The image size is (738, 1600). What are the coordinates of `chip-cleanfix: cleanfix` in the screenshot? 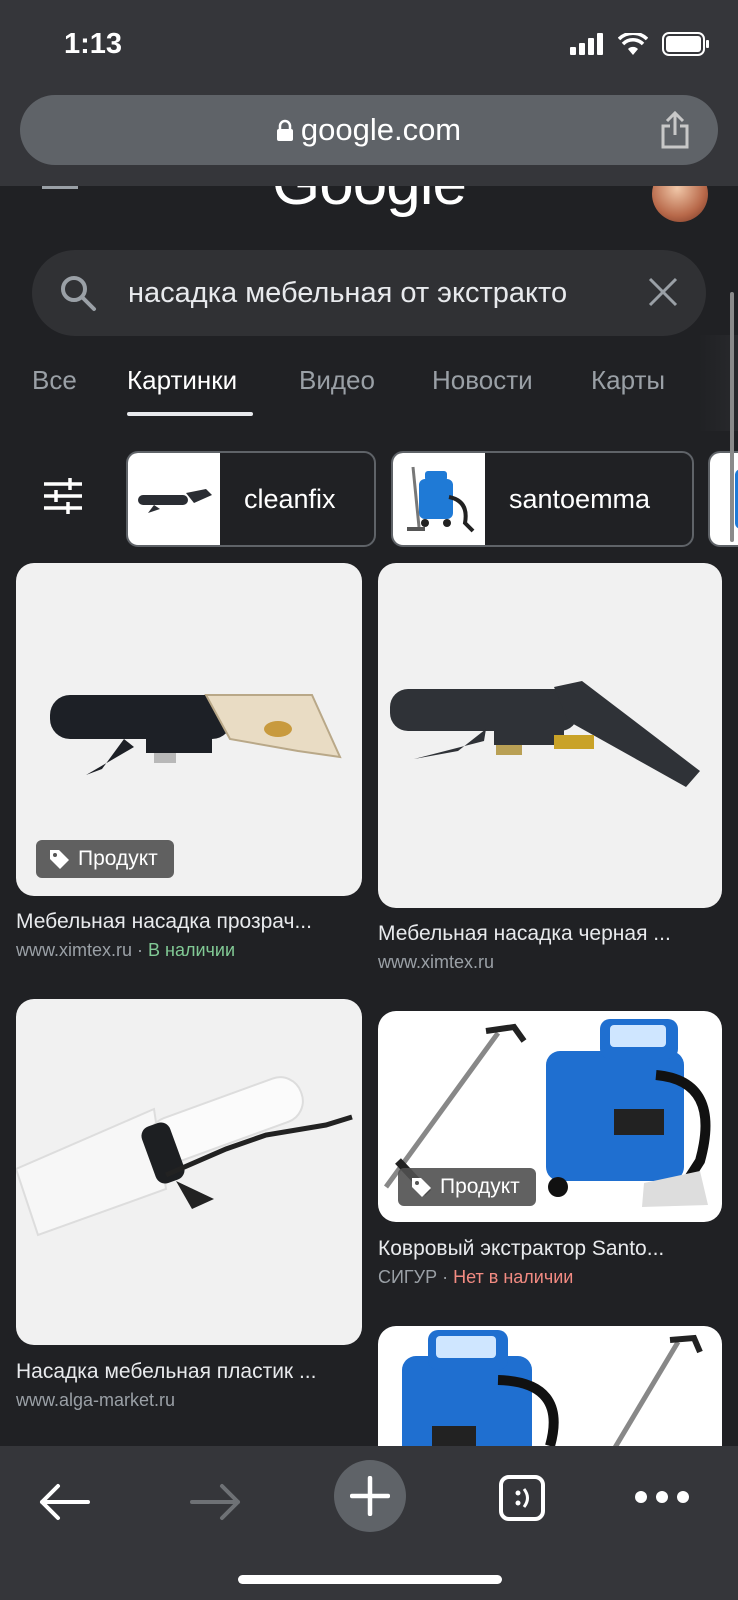 It's located at (251, 499).